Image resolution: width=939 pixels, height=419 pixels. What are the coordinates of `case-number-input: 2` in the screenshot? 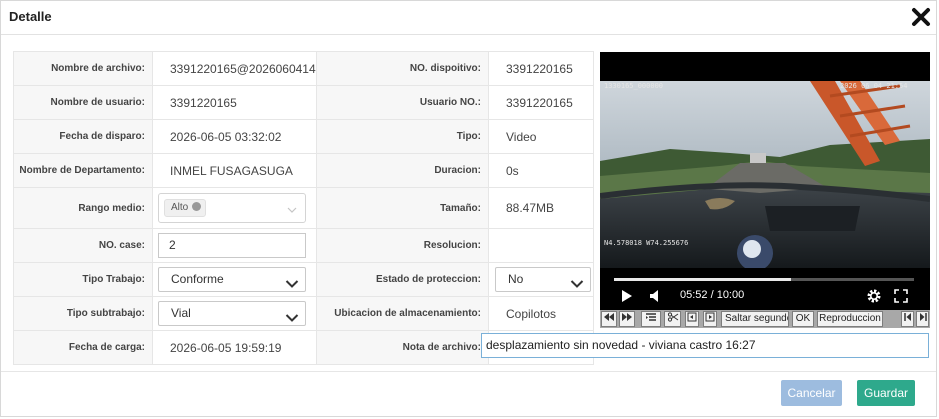 It's located at (232, 245).